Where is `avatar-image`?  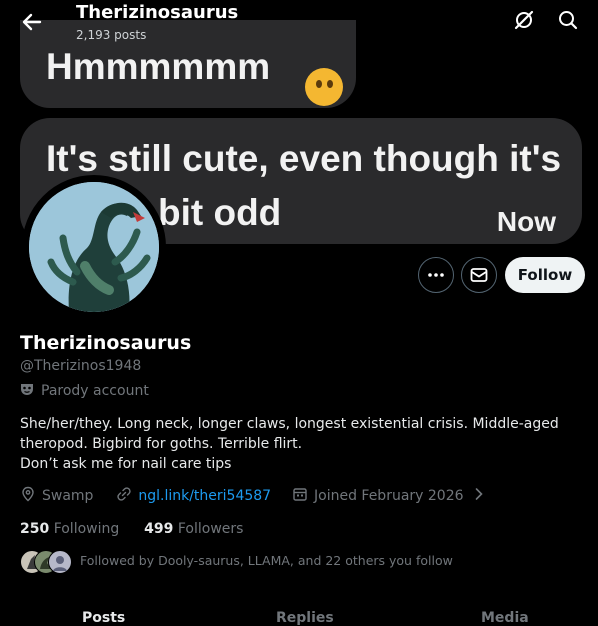
avatar-image is located at coordinates (94, 247).